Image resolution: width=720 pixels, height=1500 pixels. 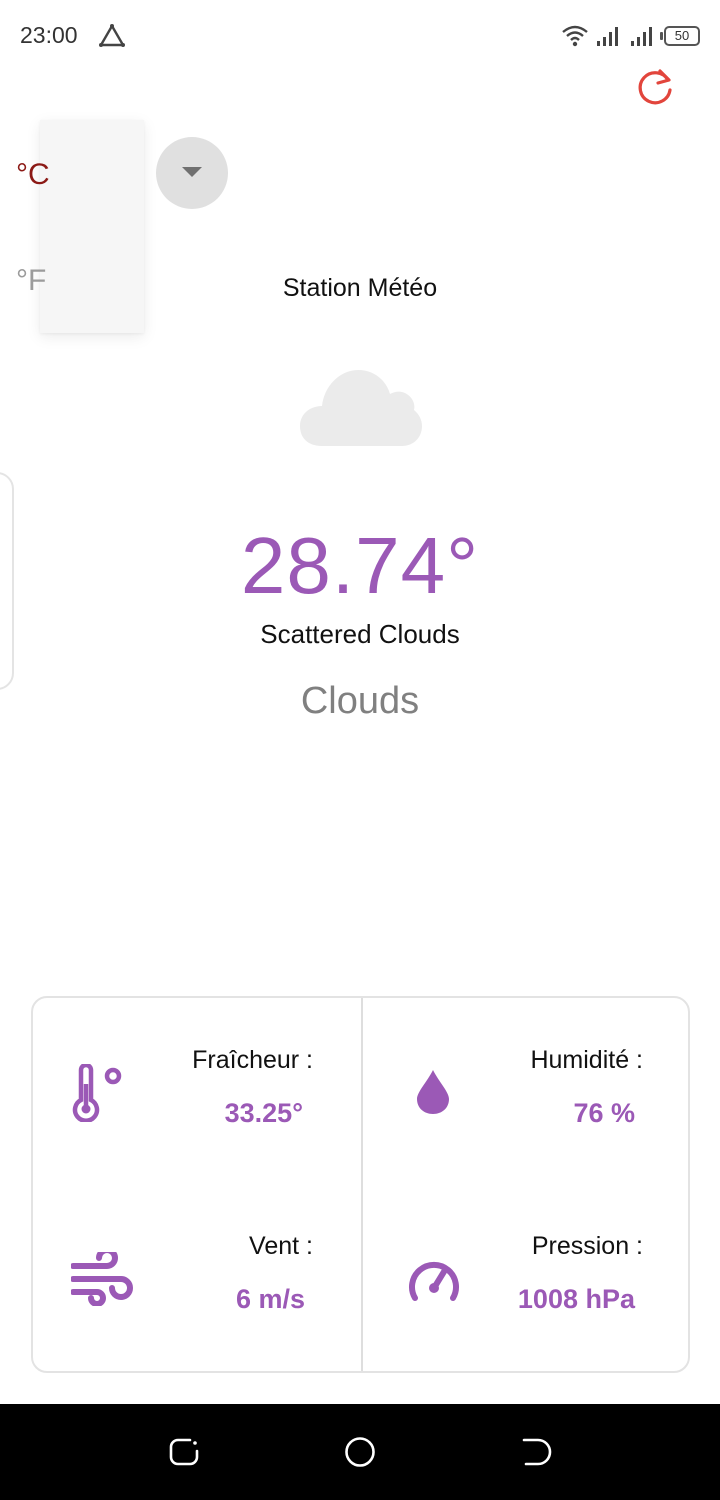 I want to click on humidity-cell: Humidité : 76 %, so click(x=526, y=1091).